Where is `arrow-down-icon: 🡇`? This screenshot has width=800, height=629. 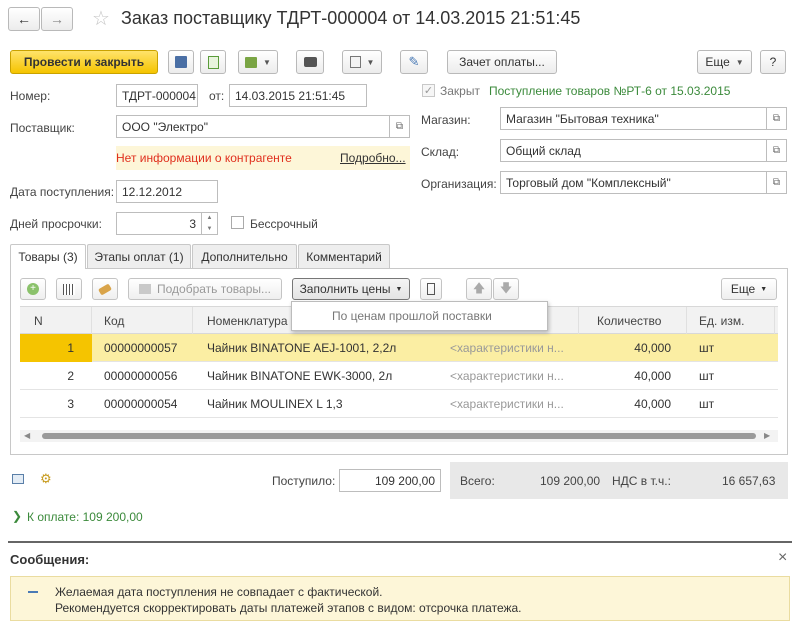
arrow-down-icon: 🡇 is located at coordinates (506, 287).